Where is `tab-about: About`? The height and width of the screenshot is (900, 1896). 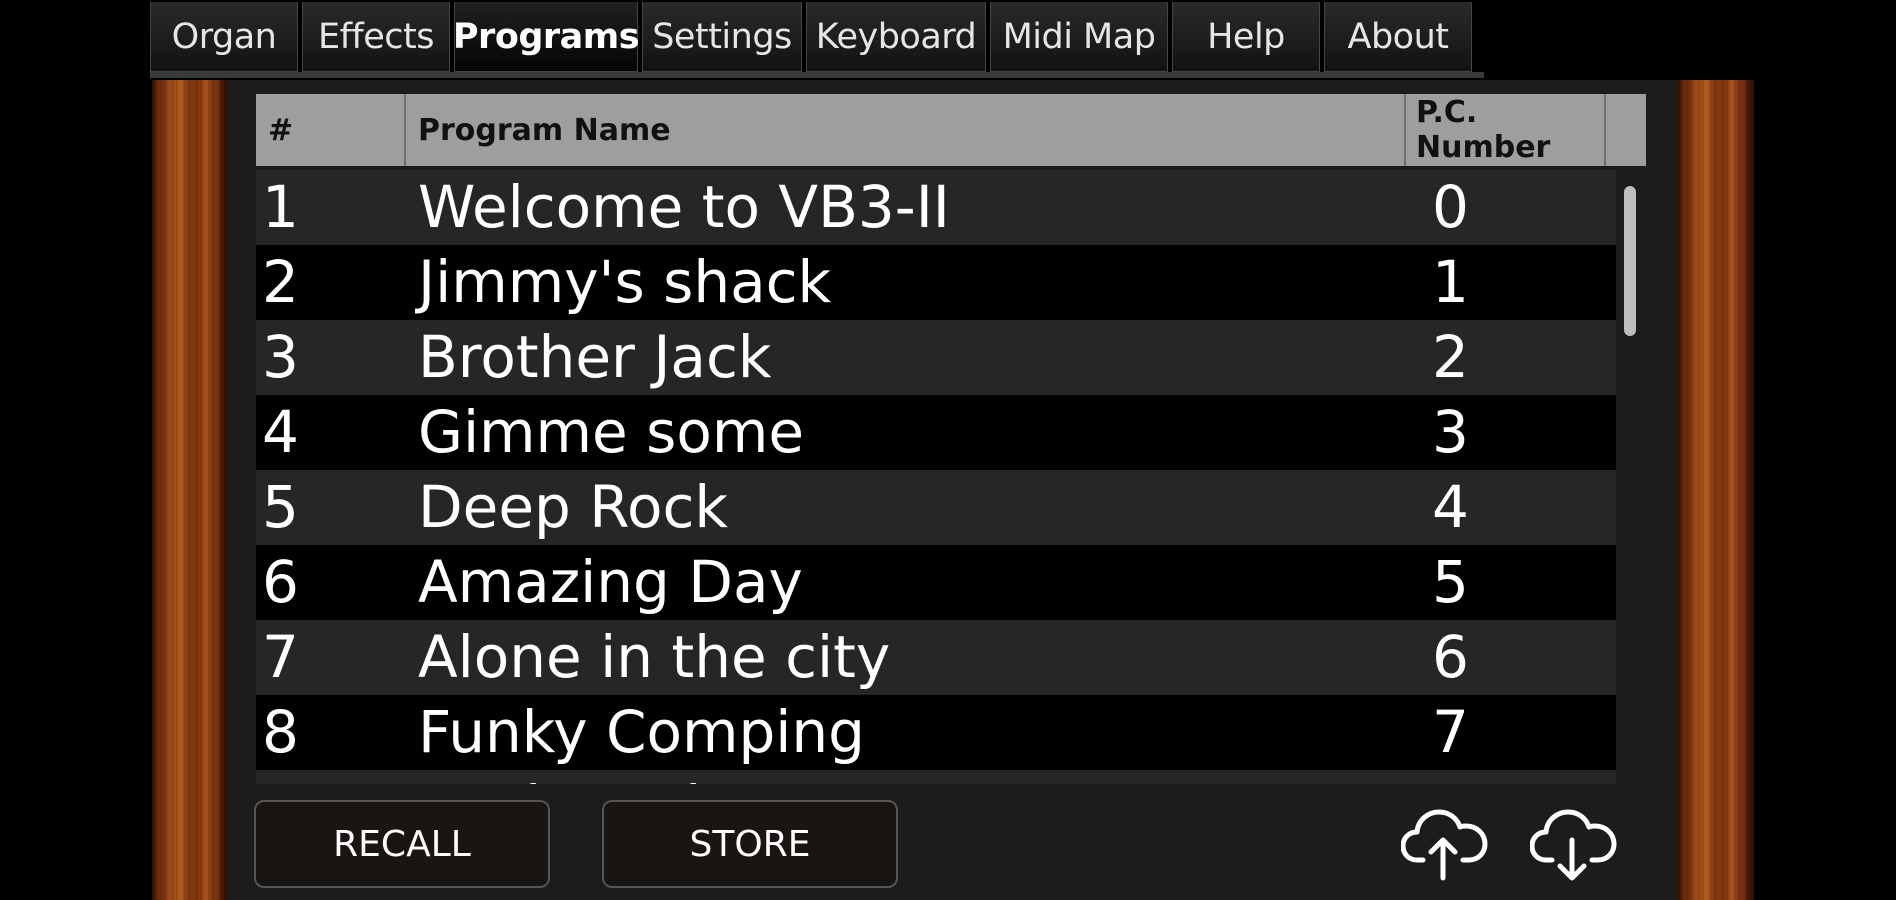 tab-about: About is located at coordinates (1398, 37).